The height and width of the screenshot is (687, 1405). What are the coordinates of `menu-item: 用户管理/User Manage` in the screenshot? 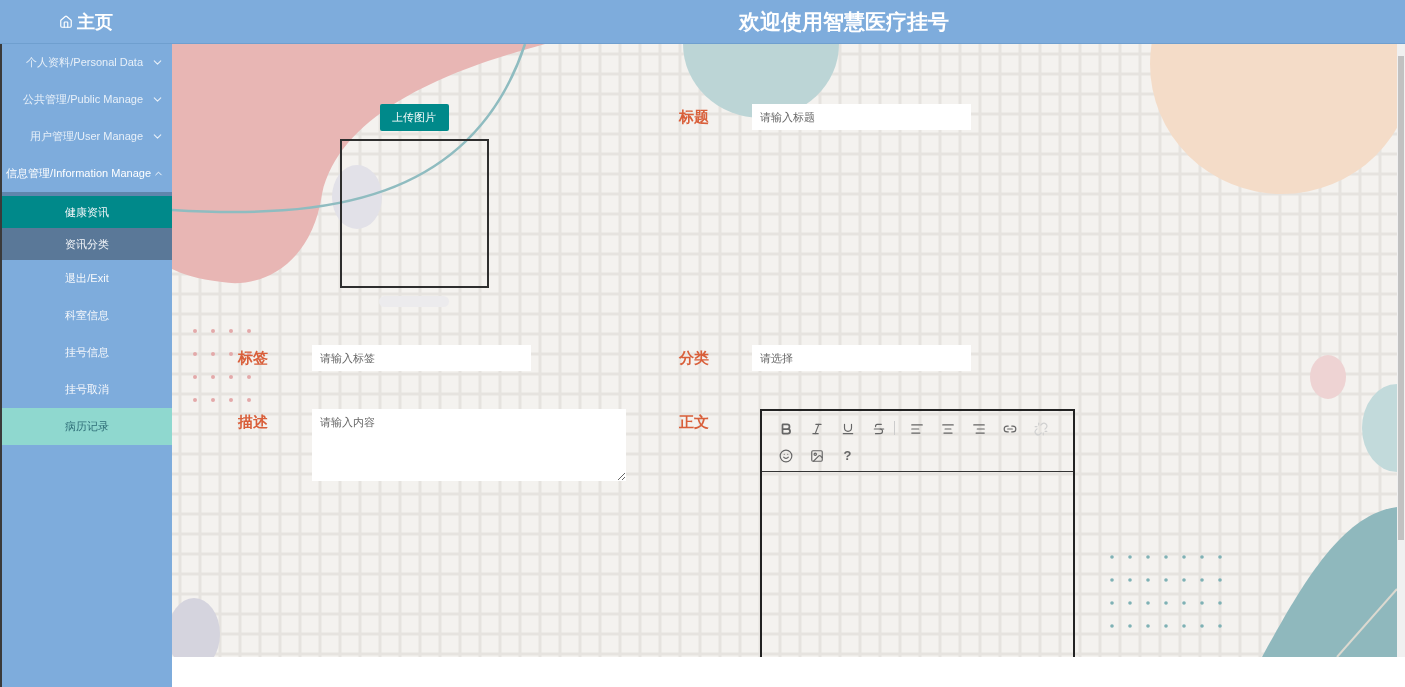 It's located at (87, 136).